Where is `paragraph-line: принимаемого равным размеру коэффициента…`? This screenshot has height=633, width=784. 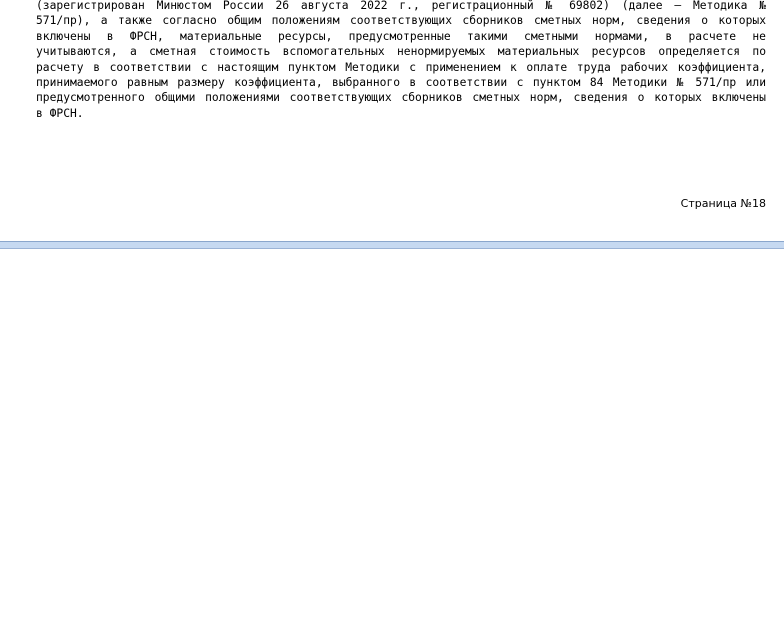
paragraph-line: принимаемого равным размеру коэффициента… is located at coordinates (401, 83).